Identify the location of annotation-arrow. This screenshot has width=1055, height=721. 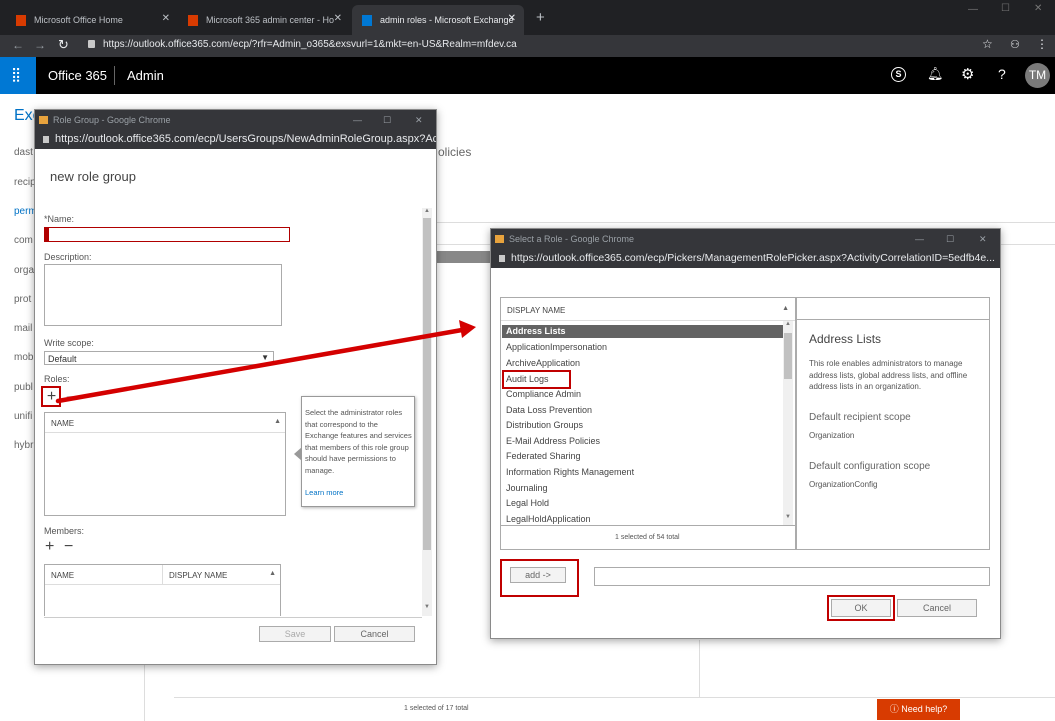
(265, 362).